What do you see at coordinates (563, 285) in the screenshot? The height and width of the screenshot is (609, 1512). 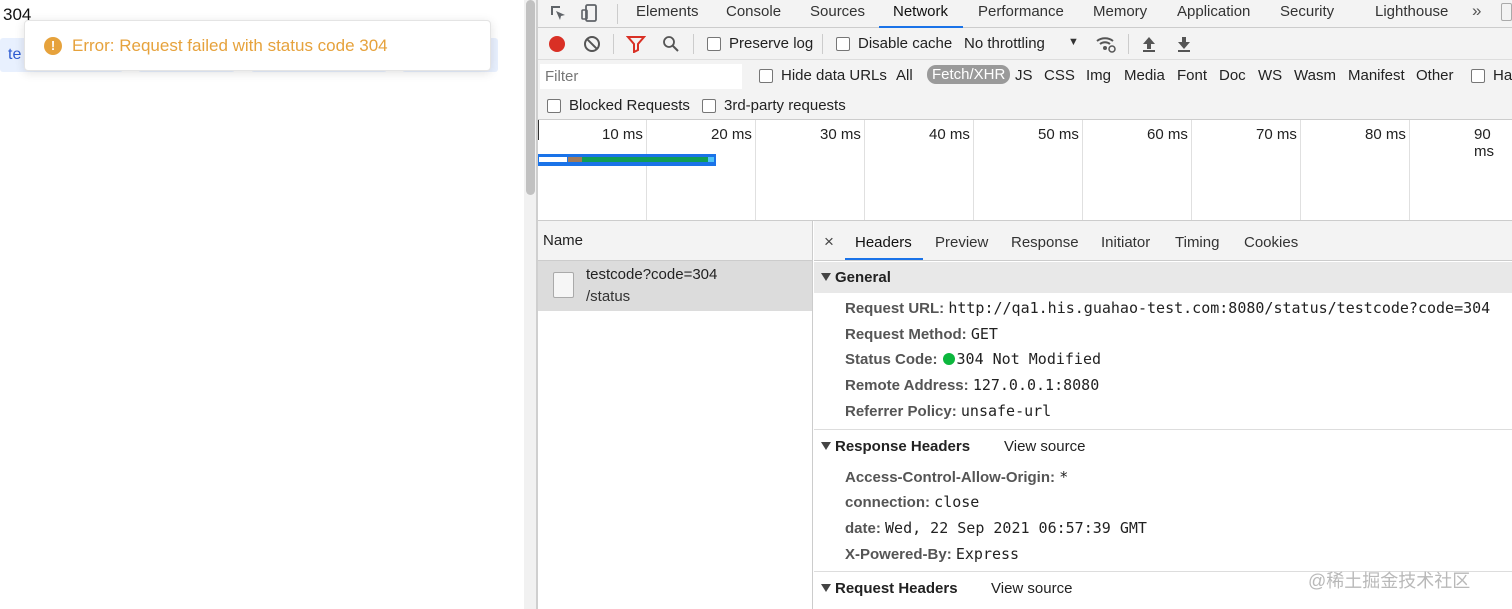 I see `file-icon` at bounding box center [563, 285].